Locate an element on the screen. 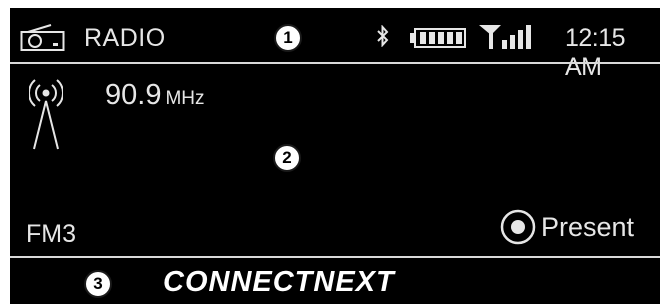 The width and height of the screenshot is (663, 307). source-label: RADIO is located at coordinates (125, 38).